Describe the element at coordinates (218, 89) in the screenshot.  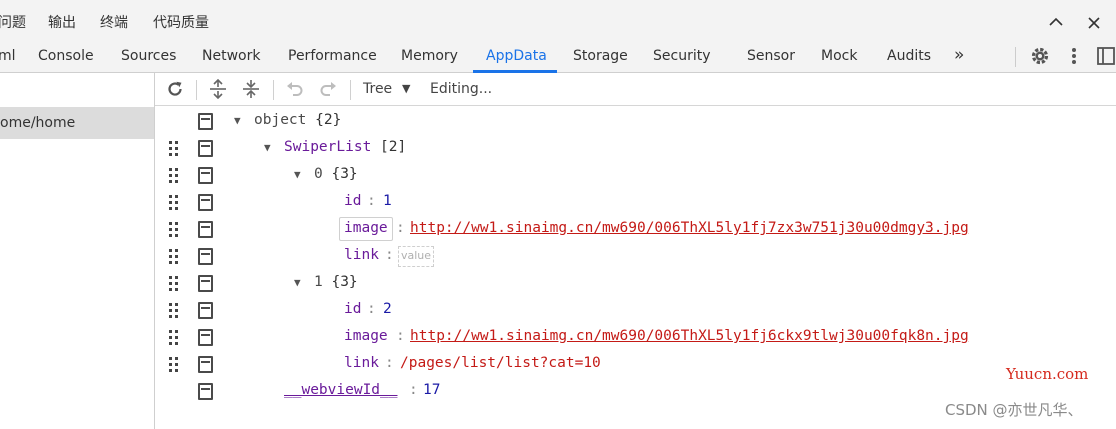
I see `expand-all-icon` at that location.